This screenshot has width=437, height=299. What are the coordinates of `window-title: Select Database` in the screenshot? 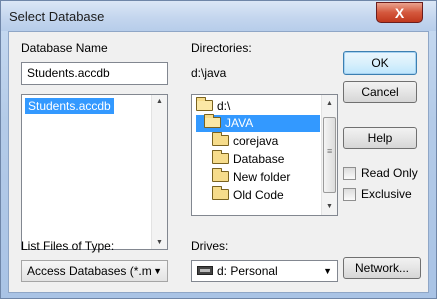 It's located at (57, 16).